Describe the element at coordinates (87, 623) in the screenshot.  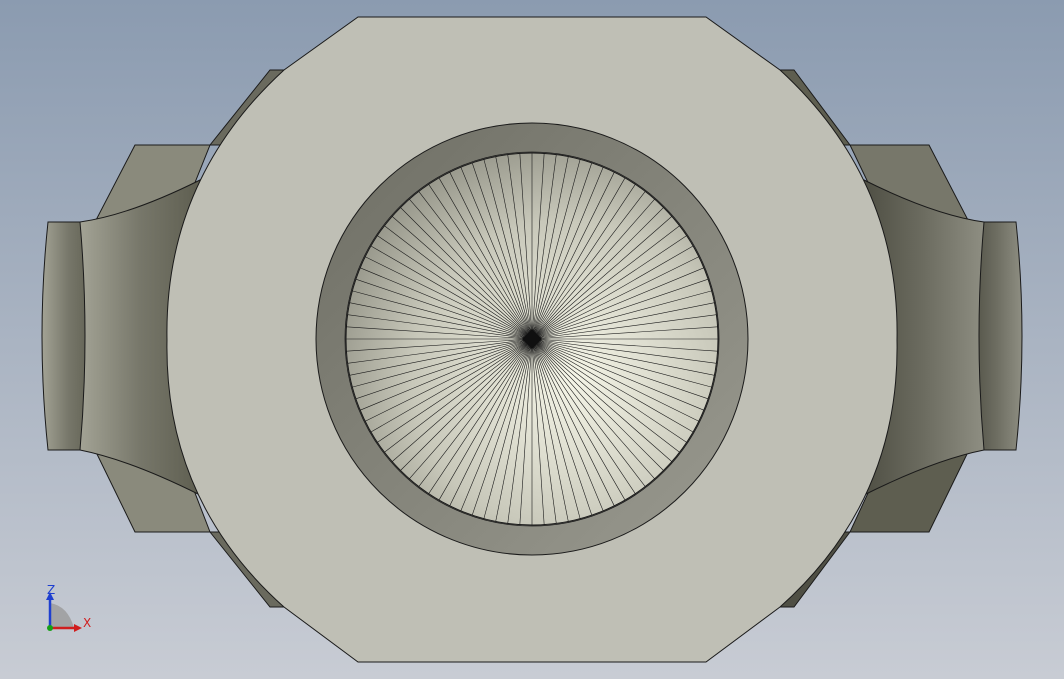
I see `x-axis-label: X` at that location.